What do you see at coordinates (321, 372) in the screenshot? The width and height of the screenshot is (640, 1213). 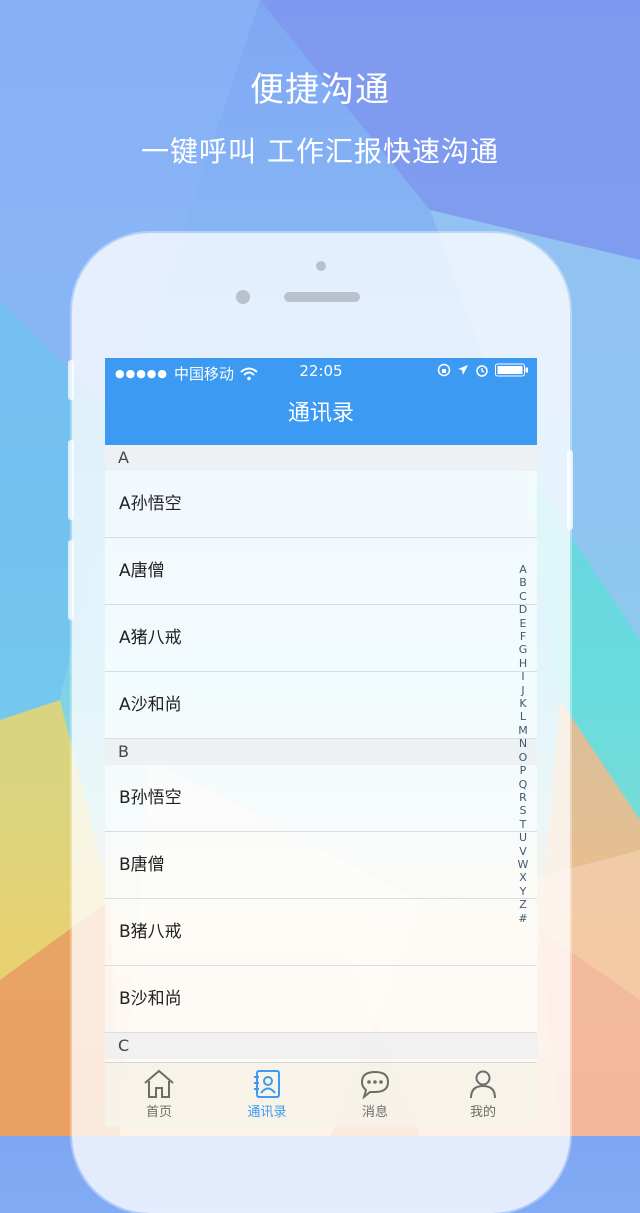 I see `status-bar: ●●●●● 中国移动 22:05` at bounding box center [321, 372].